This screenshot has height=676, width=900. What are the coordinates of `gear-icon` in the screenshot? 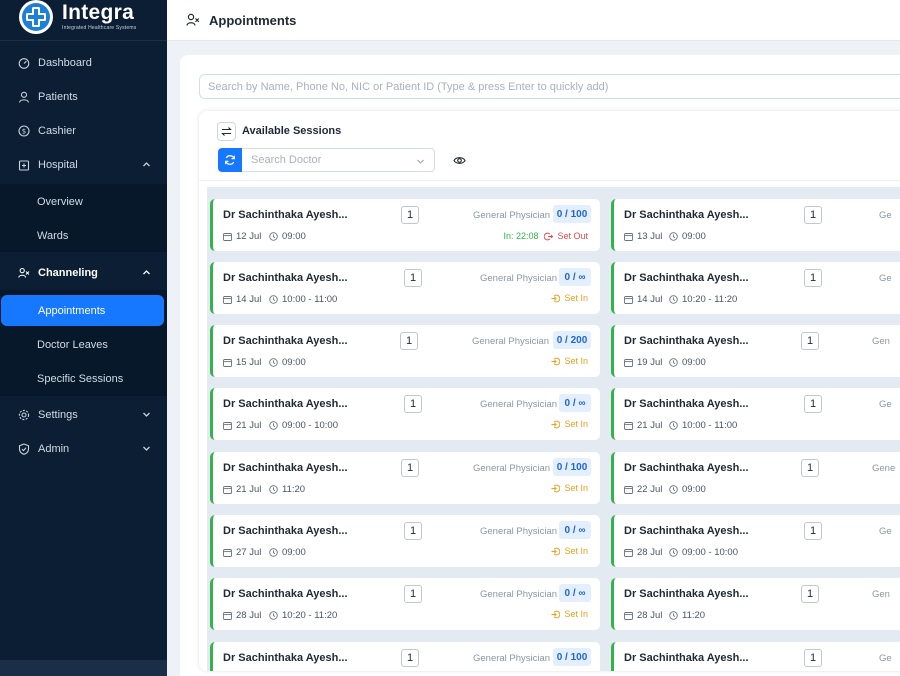 It's located at (24, 415).